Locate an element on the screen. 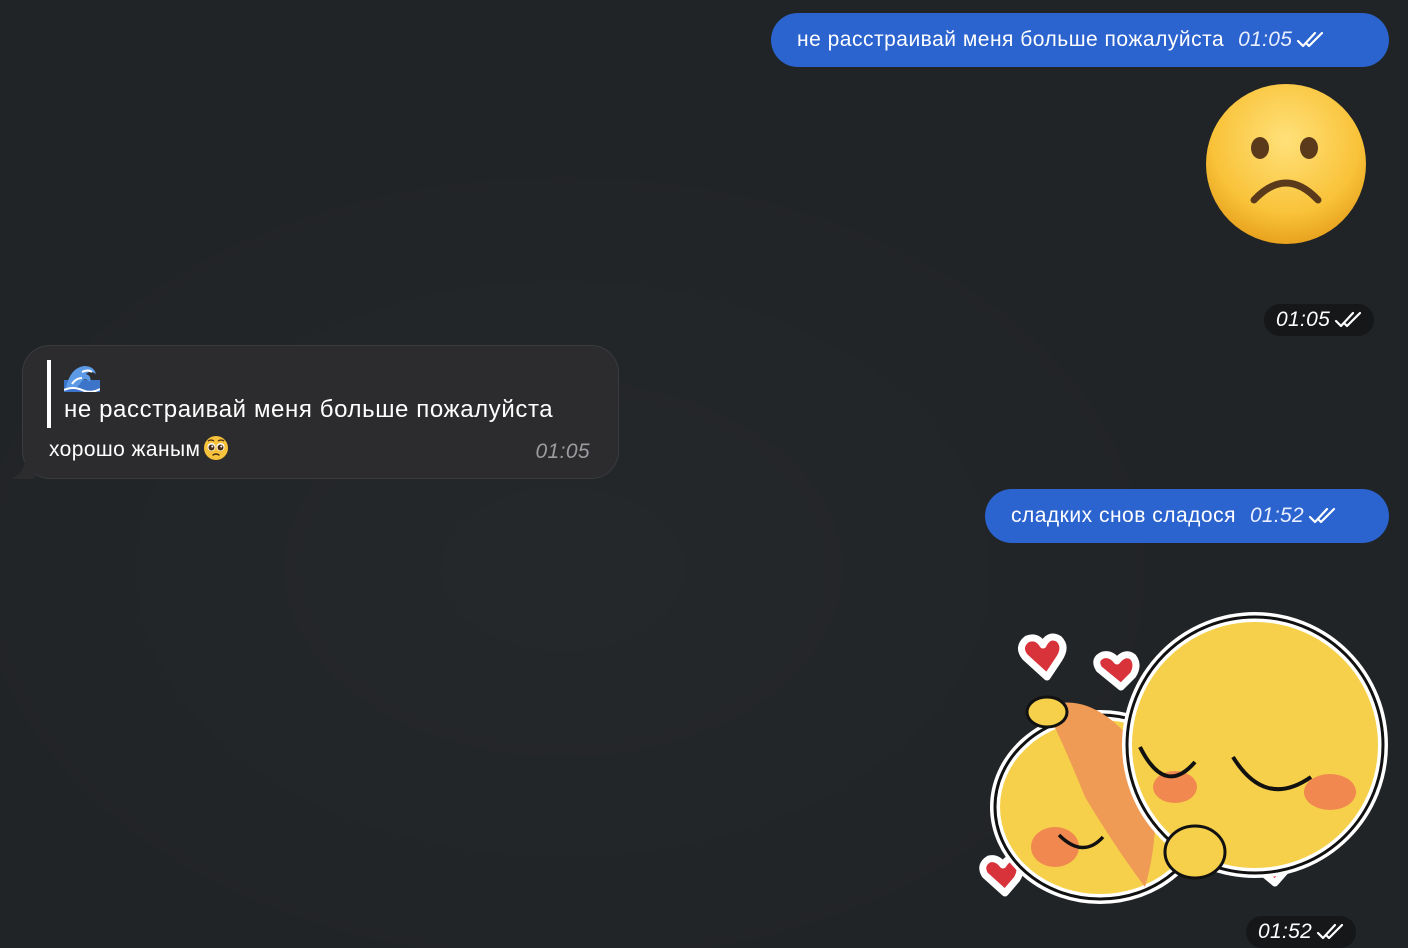 This screenshot has height=948, width=1408. water-wave-icon is located at coordinates (82, 379).